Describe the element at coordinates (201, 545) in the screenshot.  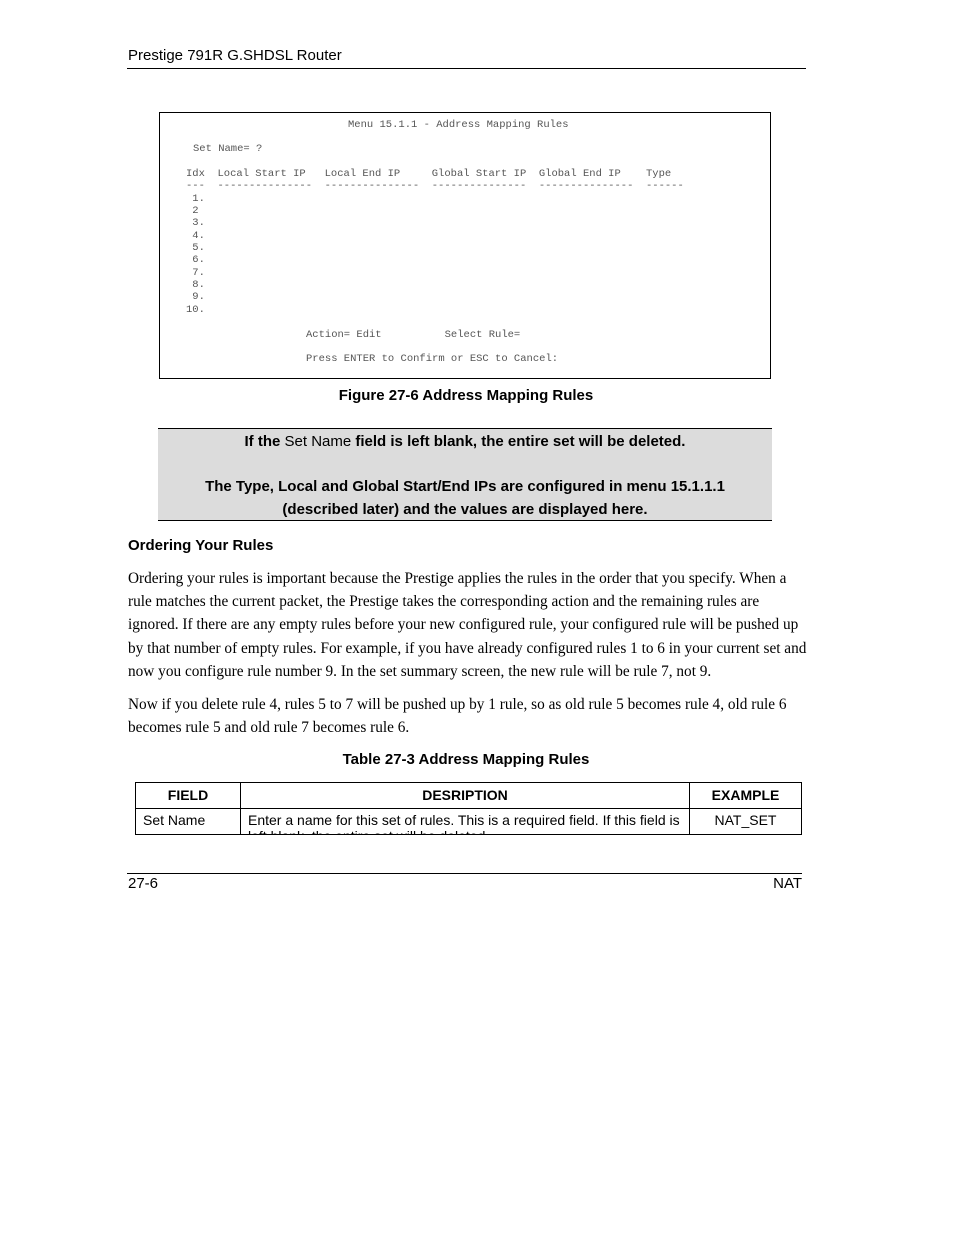
I see `section-heading: Ordering Your Rules` at that location.